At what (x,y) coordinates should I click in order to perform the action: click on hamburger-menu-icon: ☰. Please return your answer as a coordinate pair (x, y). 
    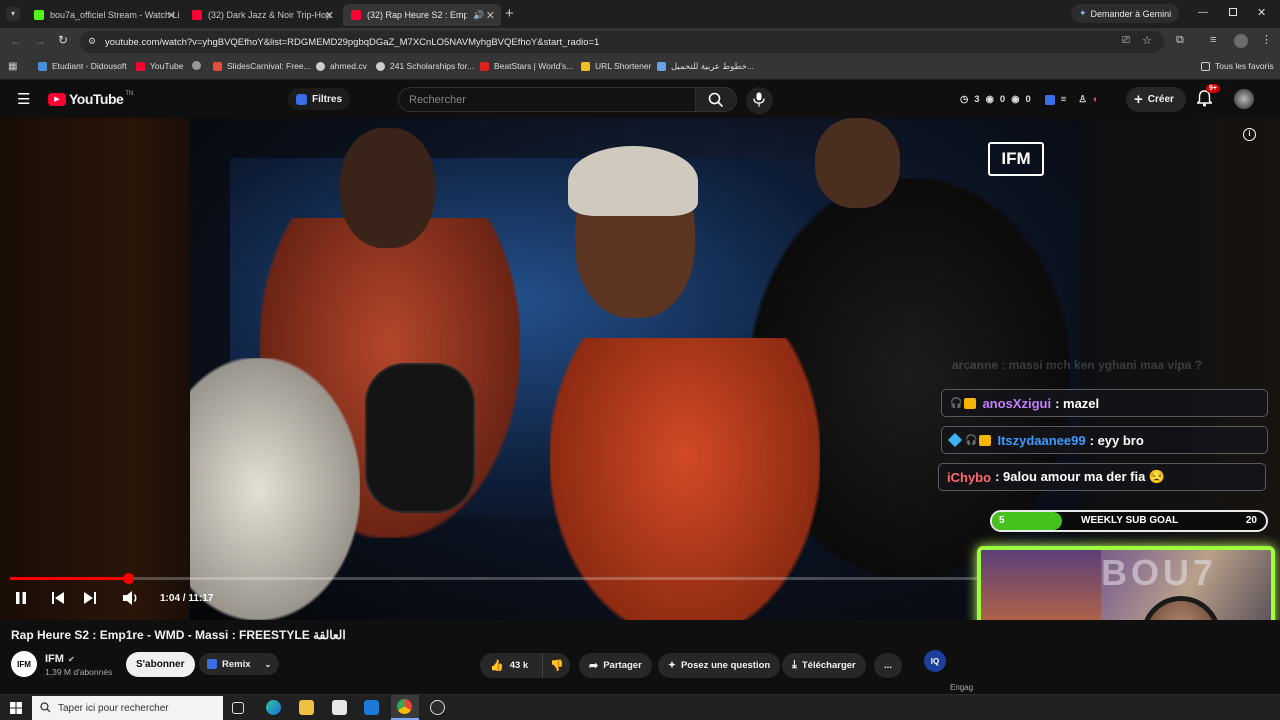
    Looking at the image, I should click on (23, 99).